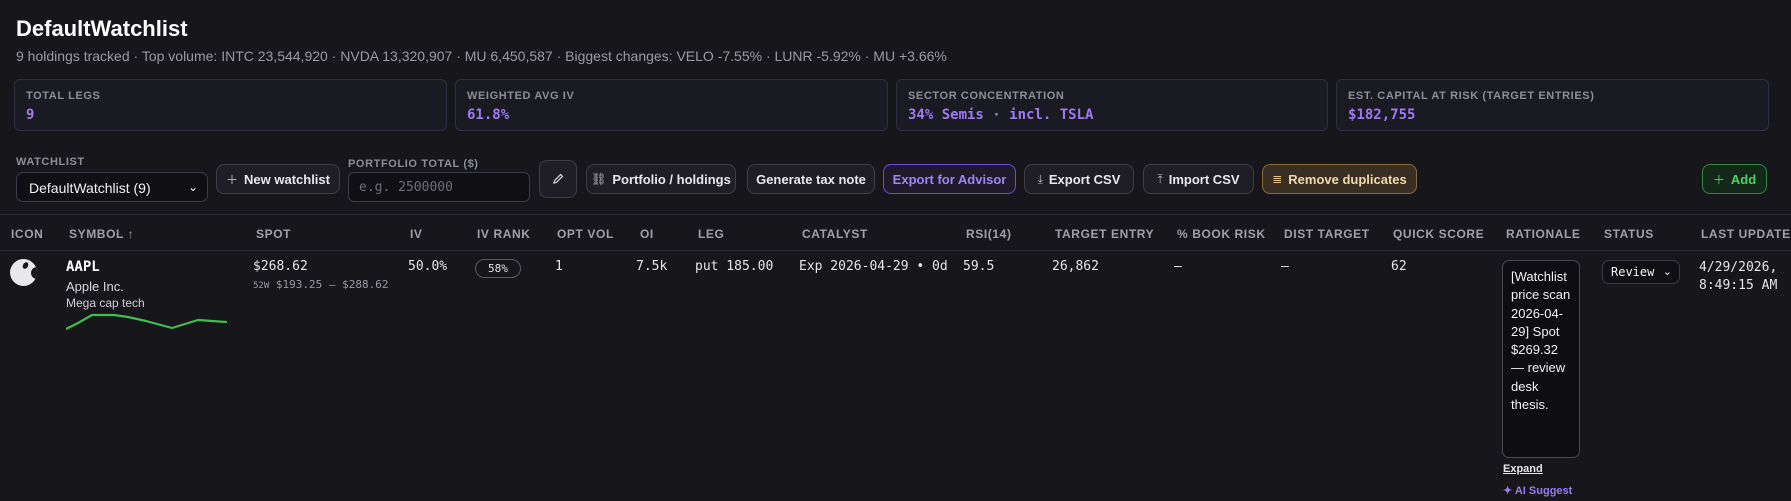  What do you see at coordinates (95, 286) in the screenshot?
I see `company-name: Apple Inc.` at bounding box center [95, 286].